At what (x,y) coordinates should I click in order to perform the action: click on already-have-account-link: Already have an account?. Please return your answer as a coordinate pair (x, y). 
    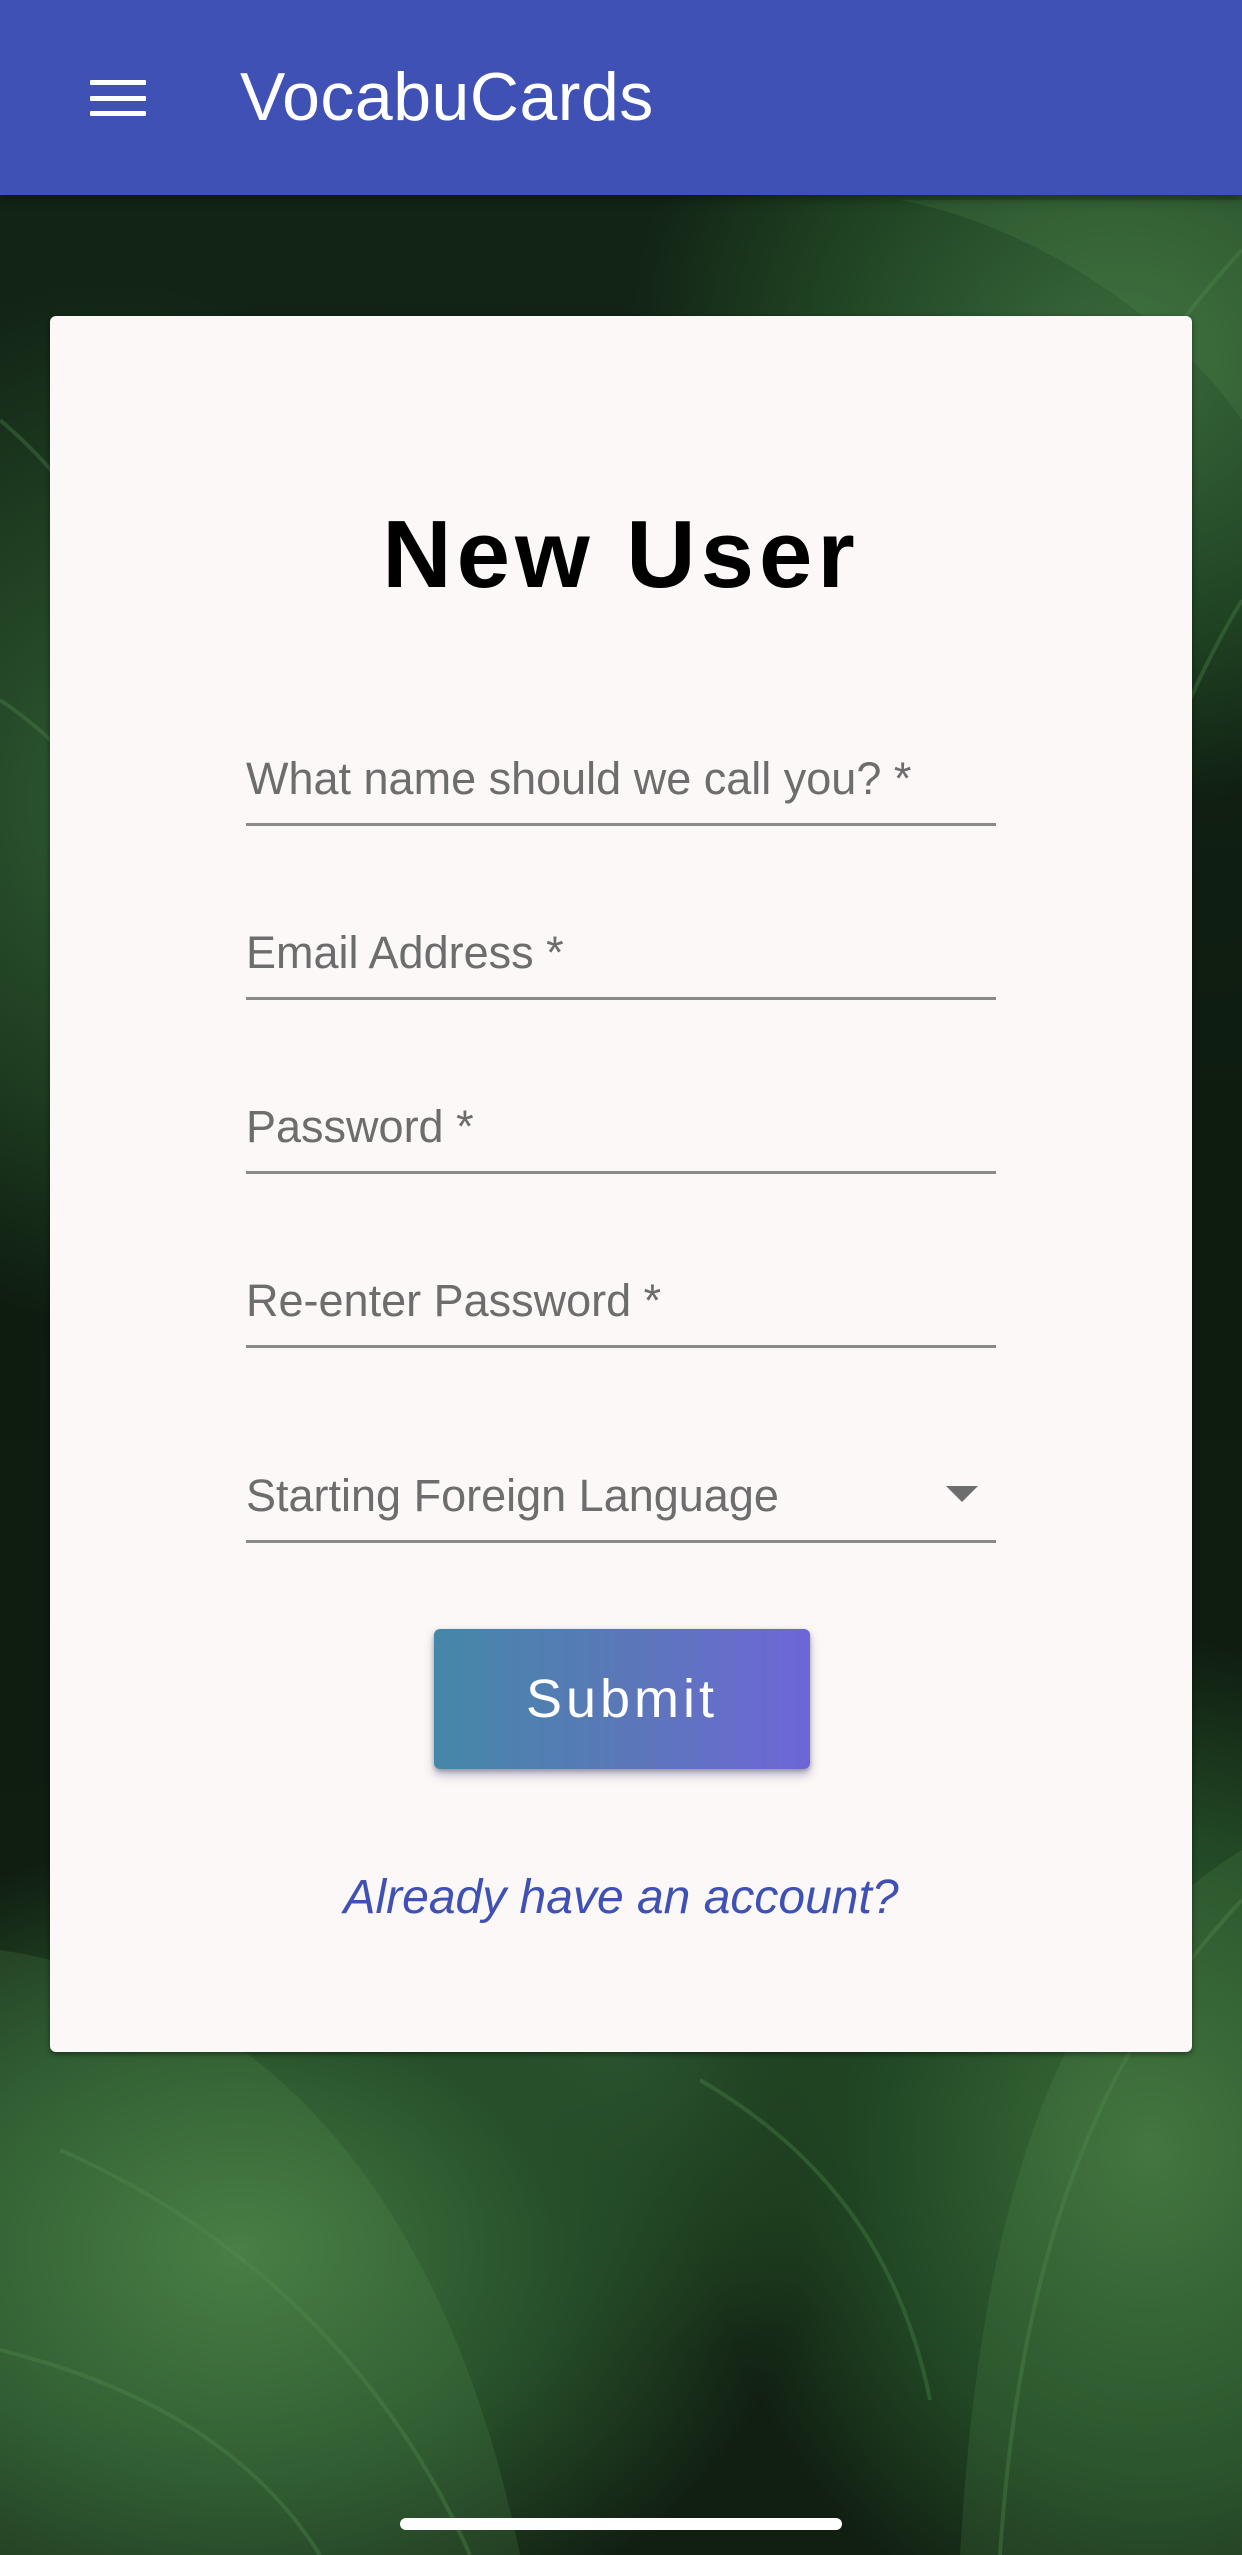
    Looking at the image, I should click on (621, 1898).